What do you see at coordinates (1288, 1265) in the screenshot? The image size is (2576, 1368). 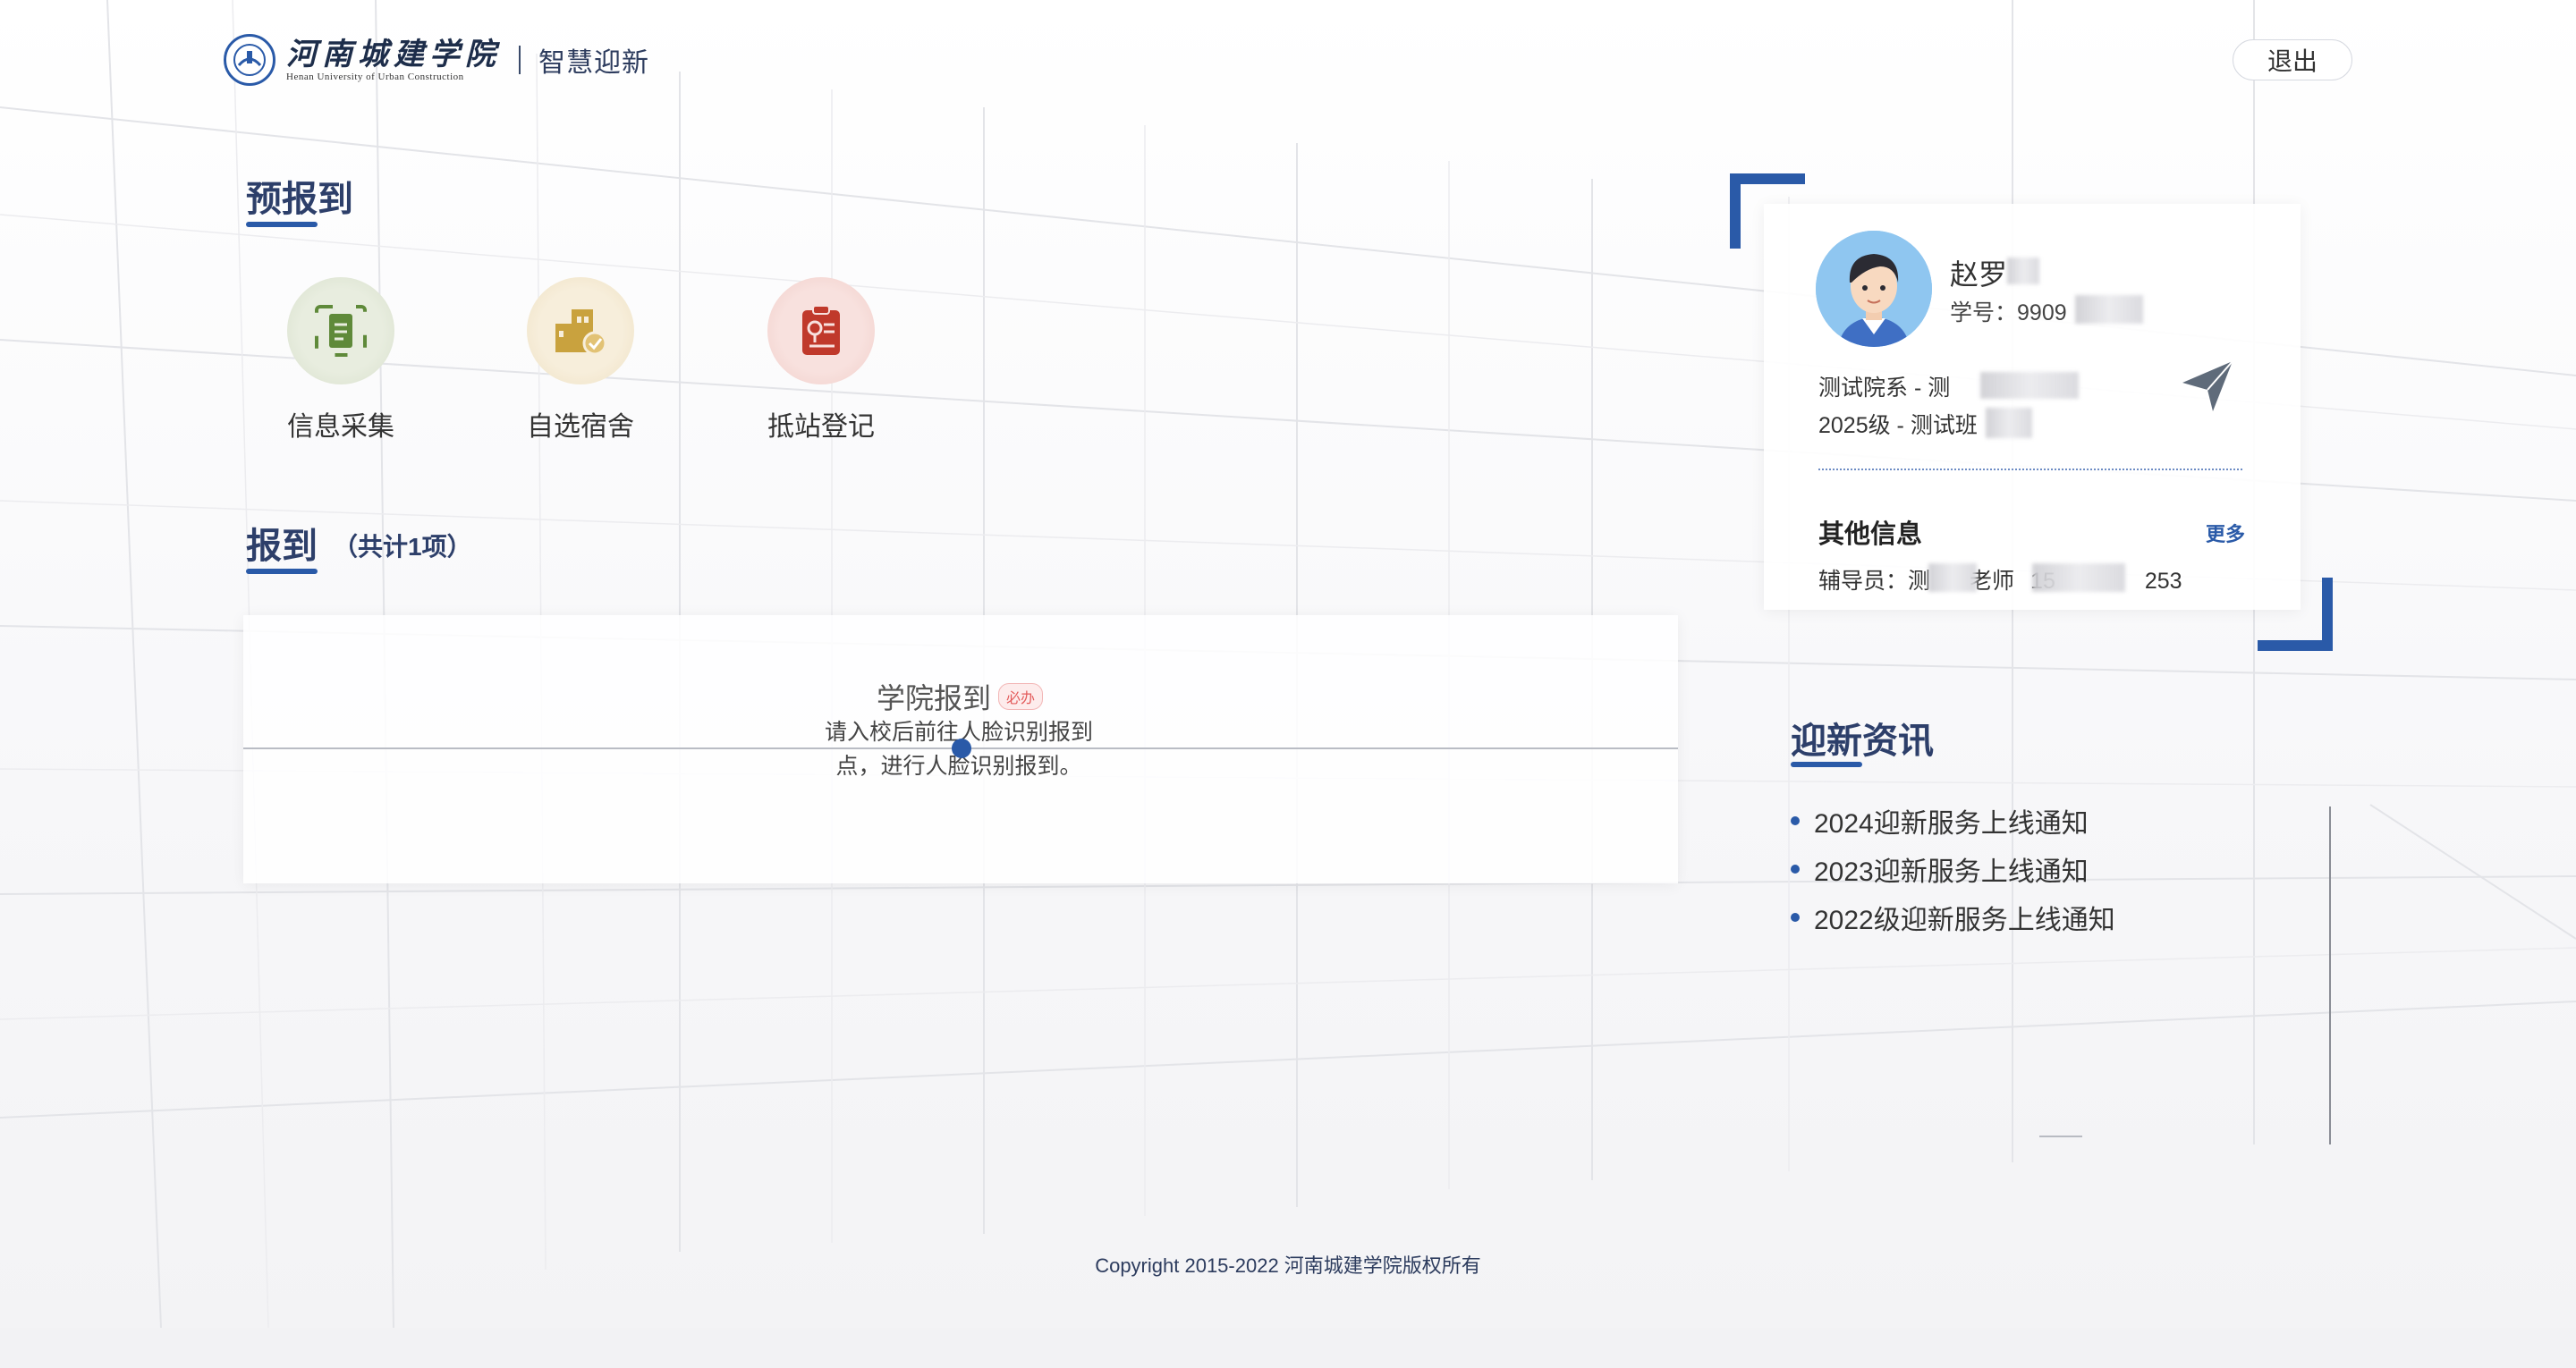 I see `copyright: Copyright 2015-2022 河南城建学院版权所有` at bounding box center [1288, 1265].